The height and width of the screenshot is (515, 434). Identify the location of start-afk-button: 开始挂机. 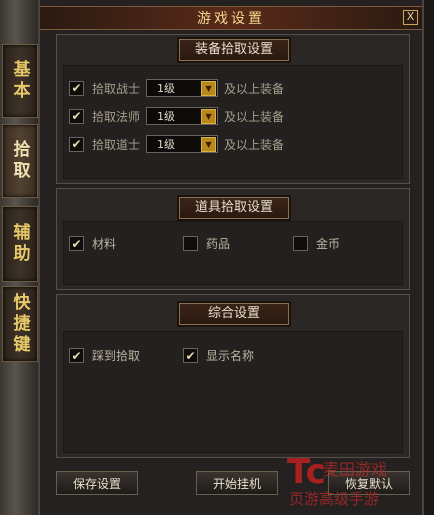
(237, 483).